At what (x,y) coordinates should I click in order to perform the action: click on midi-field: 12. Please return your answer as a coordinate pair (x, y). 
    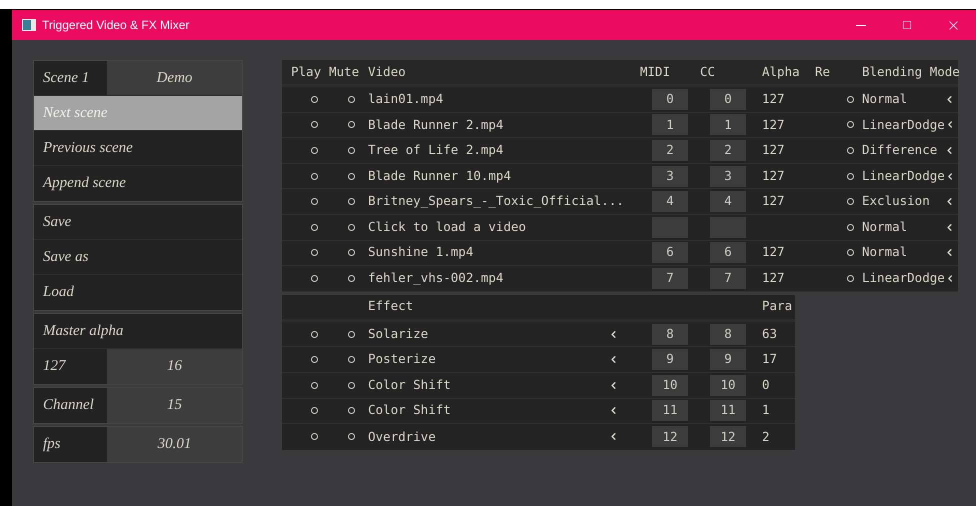
    Looking at the image, I should click on (670, 437).